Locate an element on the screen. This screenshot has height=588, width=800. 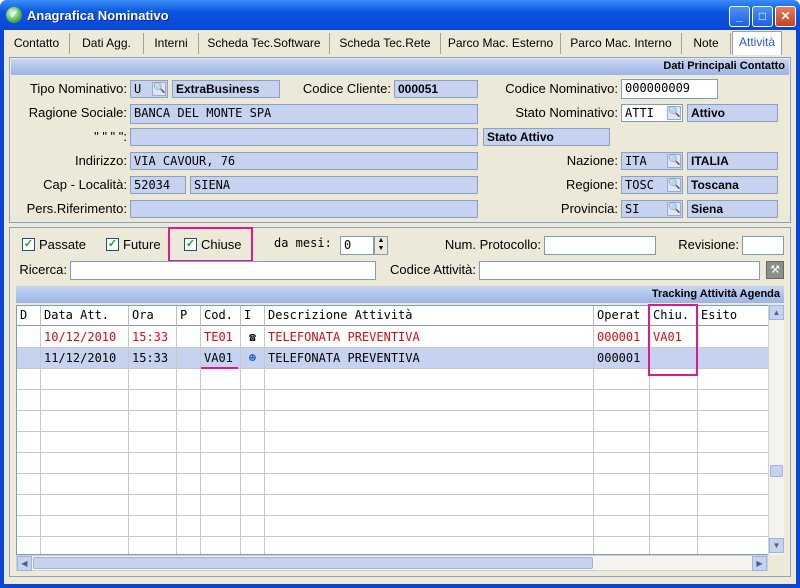
col-i: I is located at coordinates (253, 316).